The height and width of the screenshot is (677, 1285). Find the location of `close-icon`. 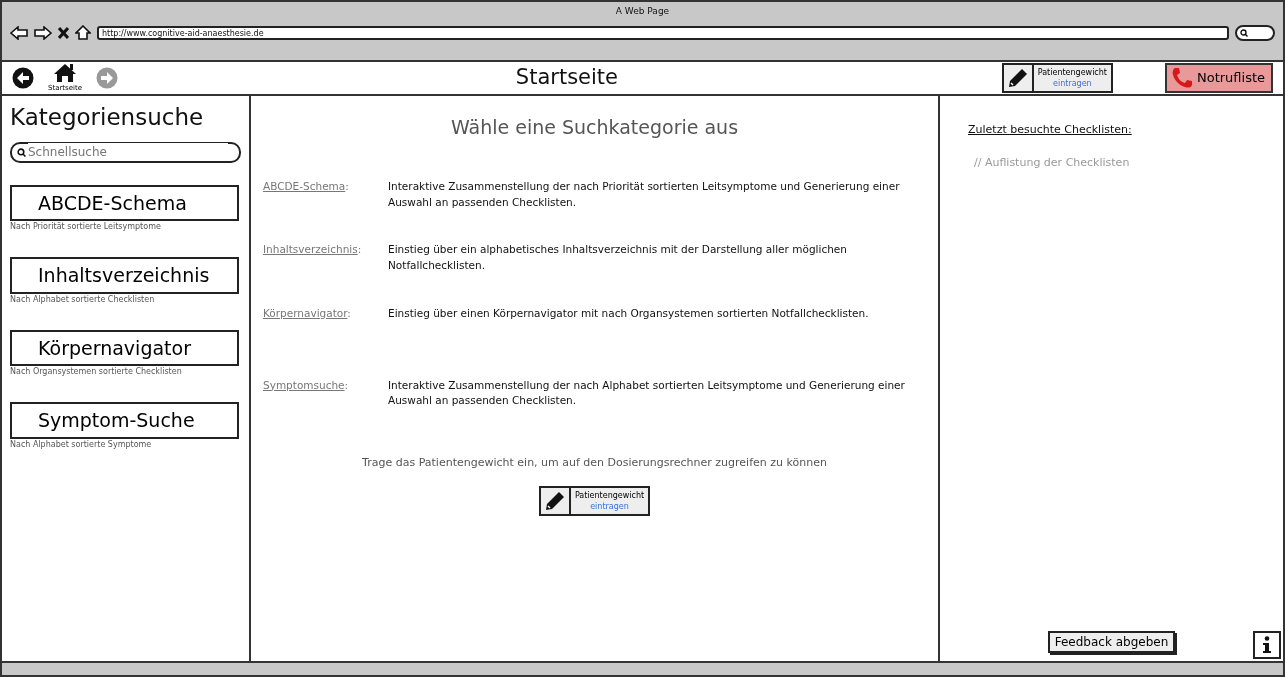

close-icon is located at coordinates (63, 32).